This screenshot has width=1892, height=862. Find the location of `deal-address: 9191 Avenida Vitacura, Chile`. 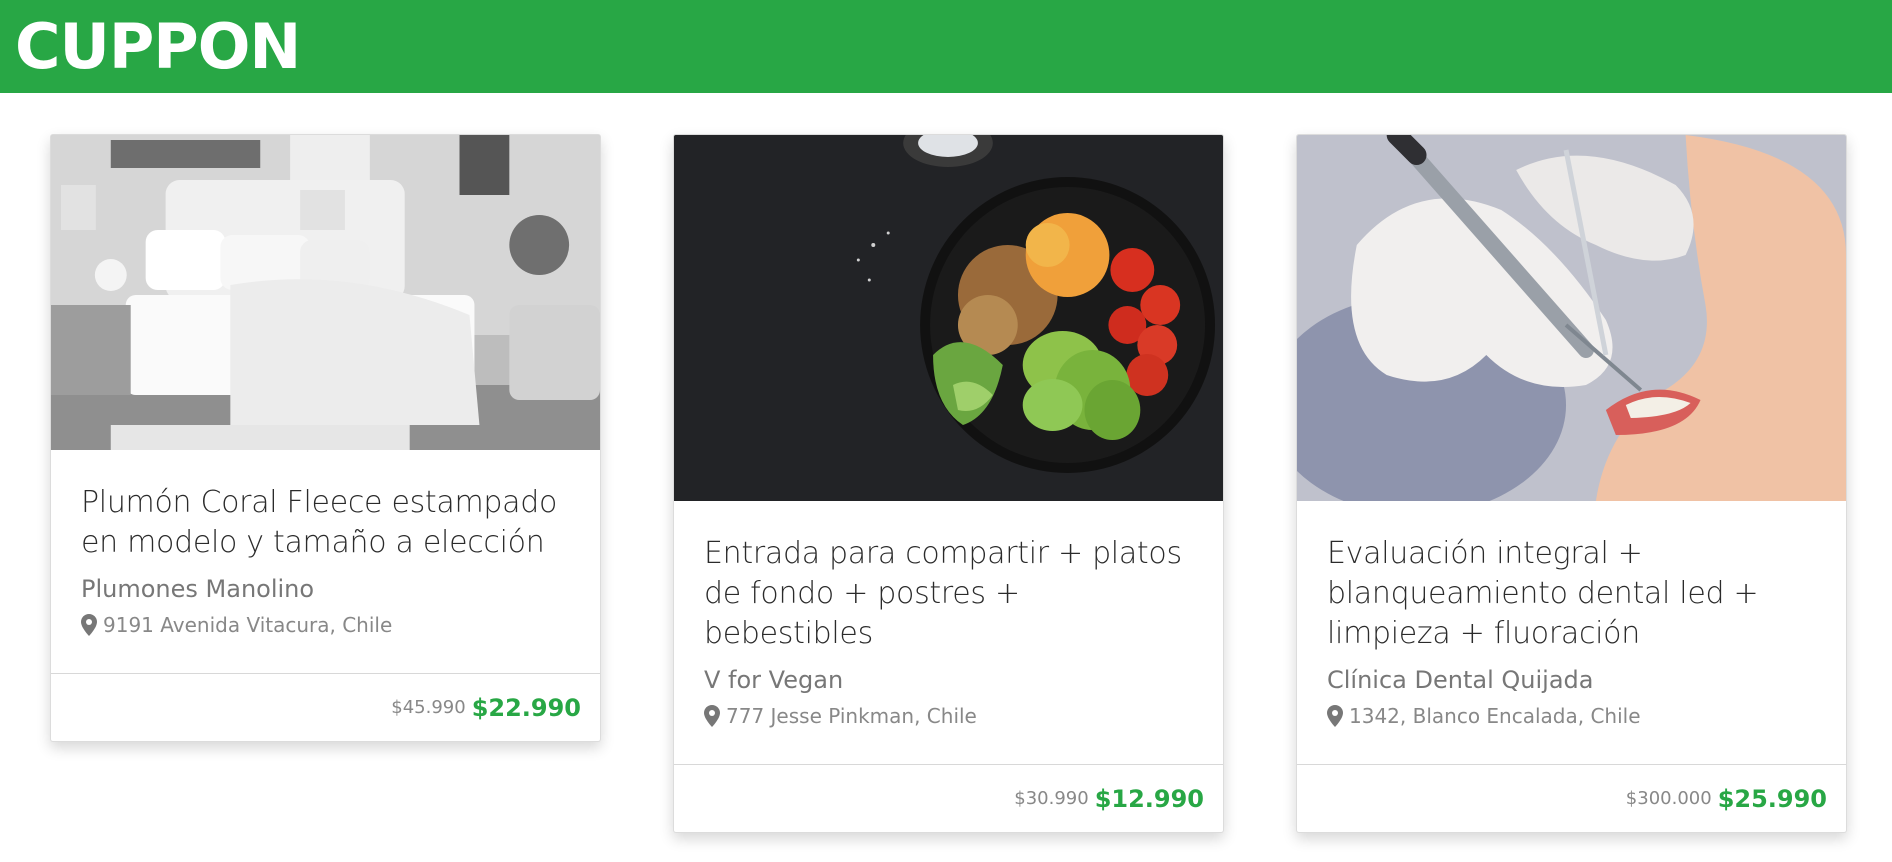

deal-address: 9191 Avenida Vitacura, Chile is located at coordinates (325, 625).